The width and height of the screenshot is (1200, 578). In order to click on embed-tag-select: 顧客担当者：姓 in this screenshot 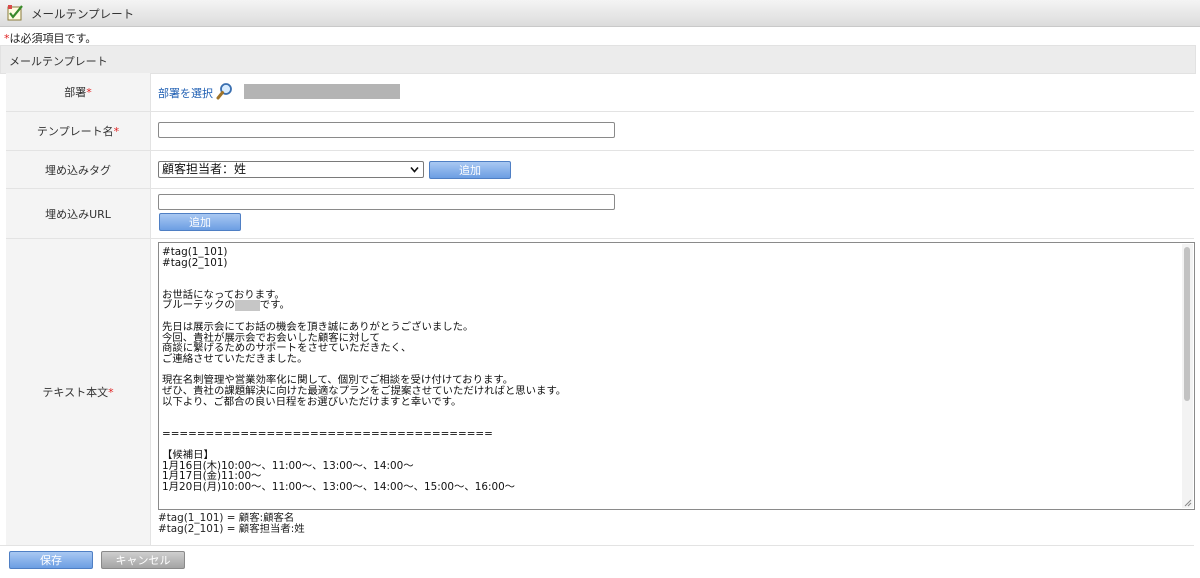, I will do `click(291, 169)`.